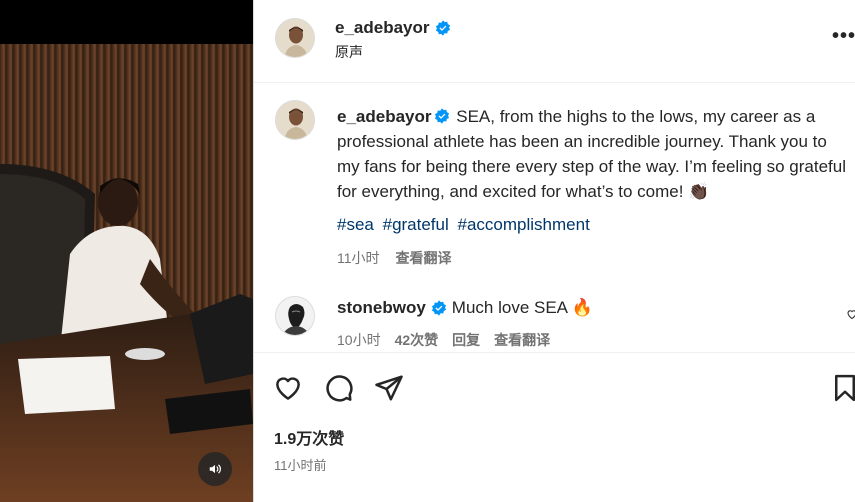 This screenshot has width=855, height=502. I want to click on comment-likes-count: 42次赞, so click(417, 340).